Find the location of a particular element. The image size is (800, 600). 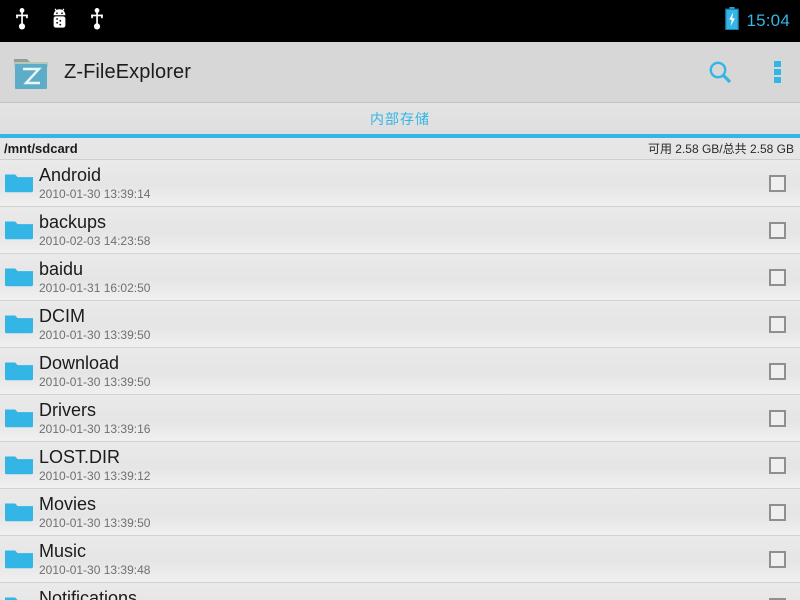

file-row-text: backups 2010-02-03 14:23:58 is located at coordinates (94, 230).